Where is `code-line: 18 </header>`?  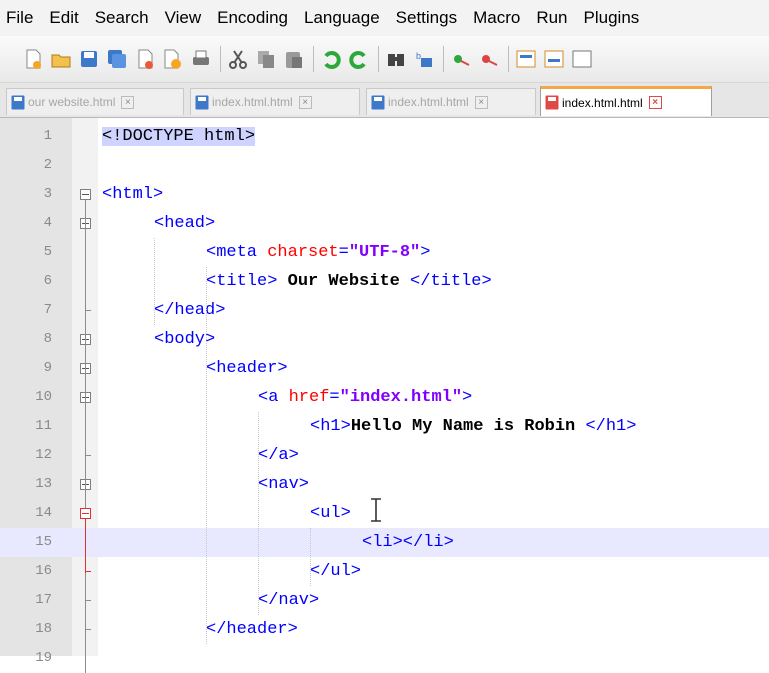
code-line: 18 </header> is located at coordinates (384, 629).